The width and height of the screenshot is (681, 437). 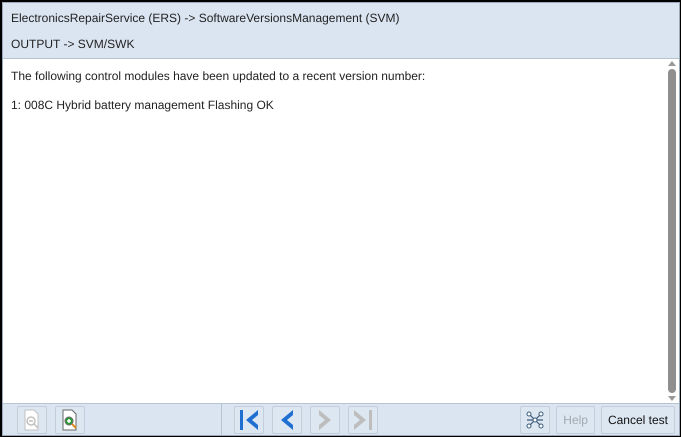 What do you see at coordinates (73, 44) in the screenshot?
I see `breadcrumb: OUTPUT -> SVM/SWK` at bounding box center [73, 44].